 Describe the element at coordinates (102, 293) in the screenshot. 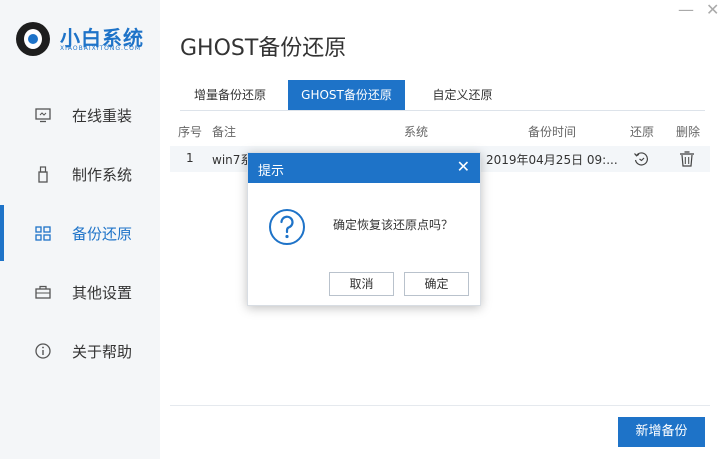

I see `sidebar-item-label: 其他设置` at that location.